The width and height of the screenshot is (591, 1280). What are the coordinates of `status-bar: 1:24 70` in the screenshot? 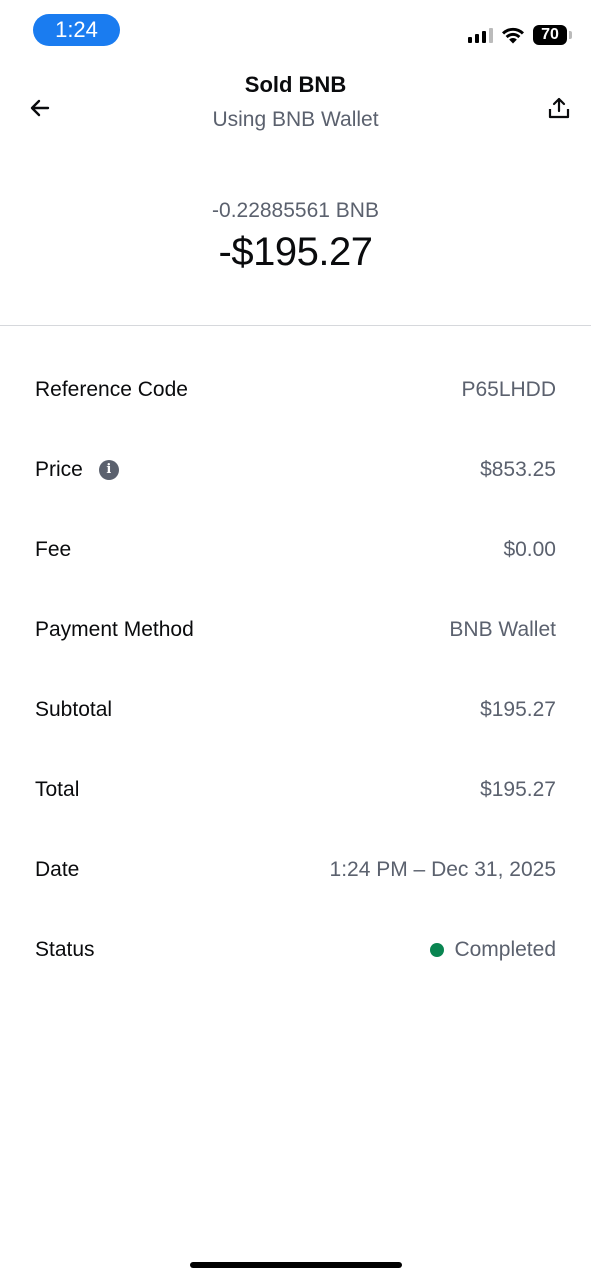 It's located at (295, 30).